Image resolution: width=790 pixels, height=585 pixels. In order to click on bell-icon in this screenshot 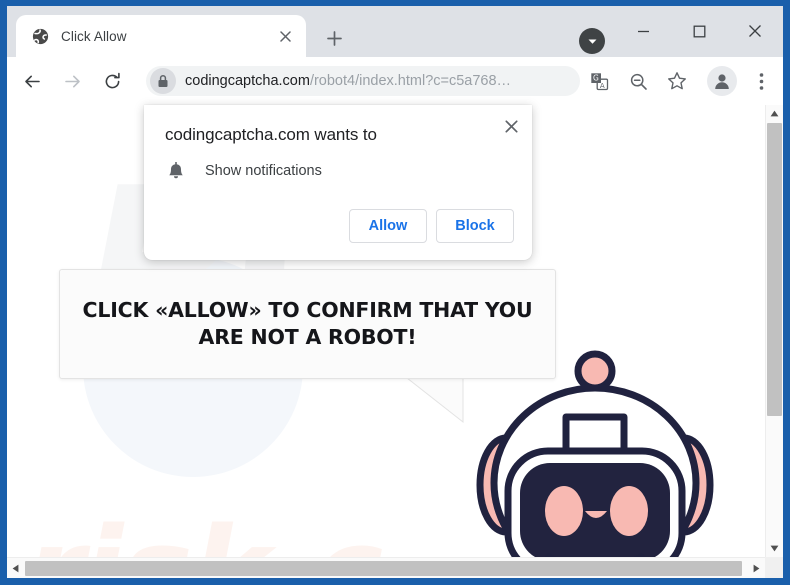, I will do `click(176, 171)`.